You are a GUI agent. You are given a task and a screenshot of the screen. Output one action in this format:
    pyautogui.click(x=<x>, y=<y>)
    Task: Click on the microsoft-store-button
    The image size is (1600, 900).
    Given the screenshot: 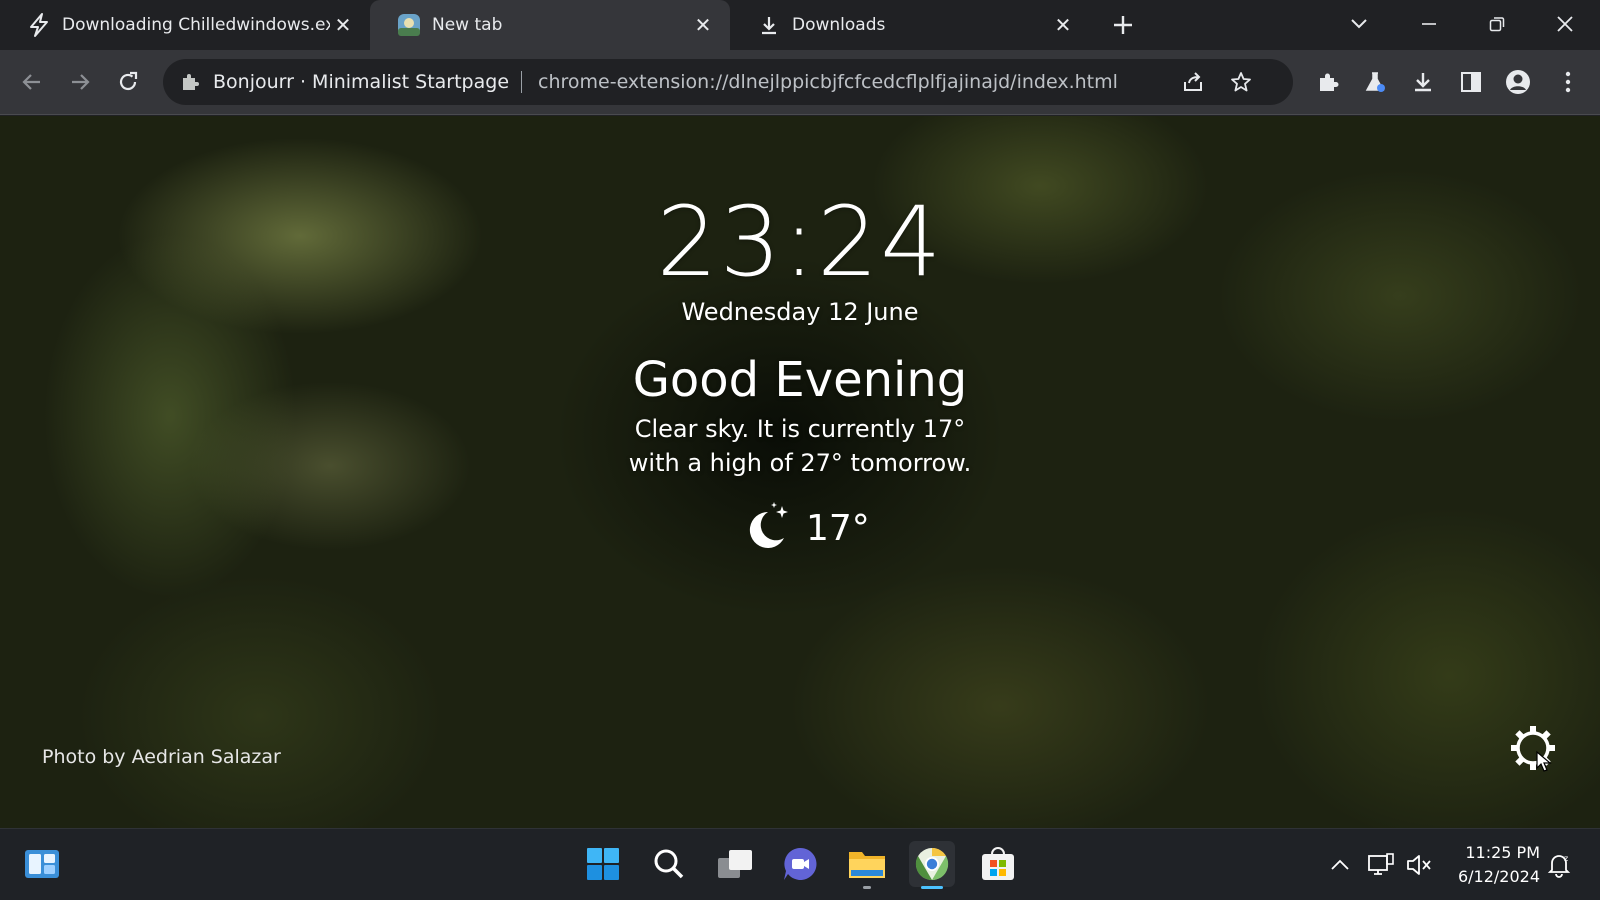 What is the action you would take?
    pyautogui.click(x=998, y=864)
    